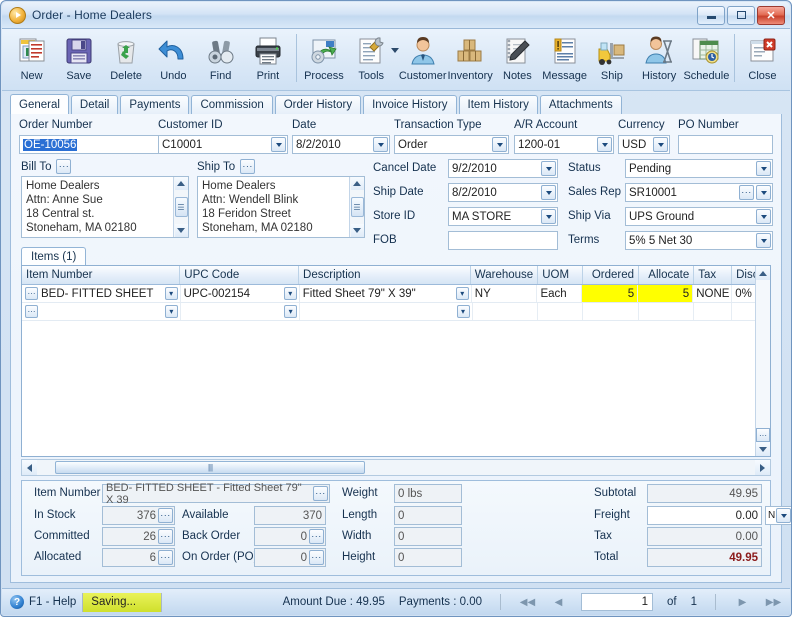  Describe the element at coordinates (699, 240) in the screenshot. I see `terms-combo: 5% 5 Net 30` at that location.